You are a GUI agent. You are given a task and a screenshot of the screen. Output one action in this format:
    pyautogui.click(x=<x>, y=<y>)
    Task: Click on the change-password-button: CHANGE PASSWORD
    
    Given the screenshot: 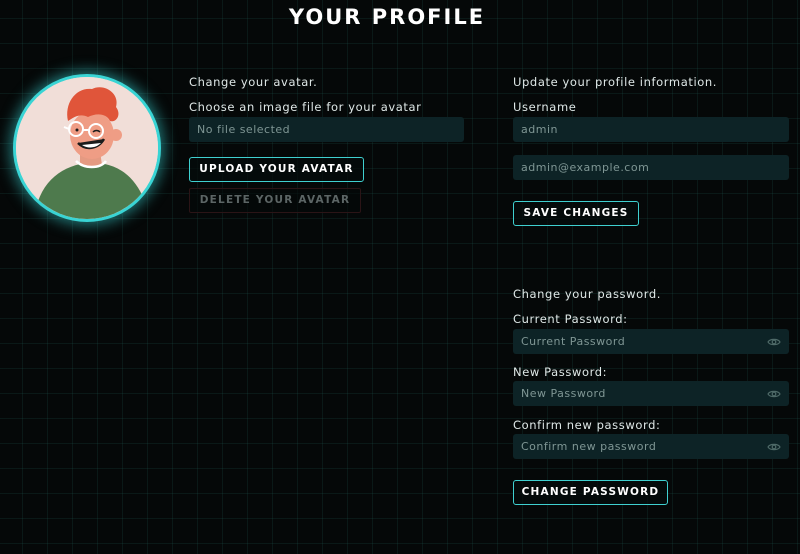 What is the action you would take?
    pyautogui.click(x=590, y=492)
    